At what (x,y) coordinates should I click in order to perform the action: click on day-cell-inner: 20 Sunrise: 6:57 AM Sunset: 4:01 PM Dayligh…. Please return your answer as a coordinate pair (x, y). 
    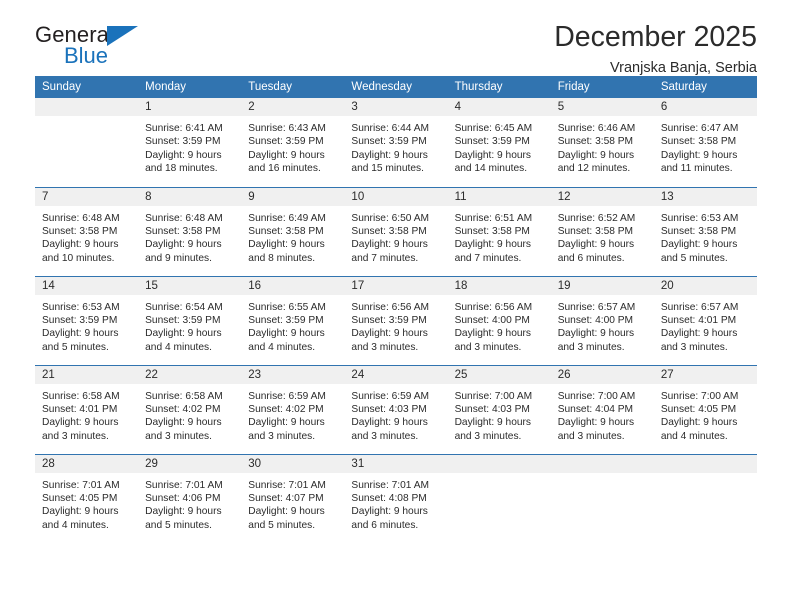
    Looking at the image, I should click on (705, 320).